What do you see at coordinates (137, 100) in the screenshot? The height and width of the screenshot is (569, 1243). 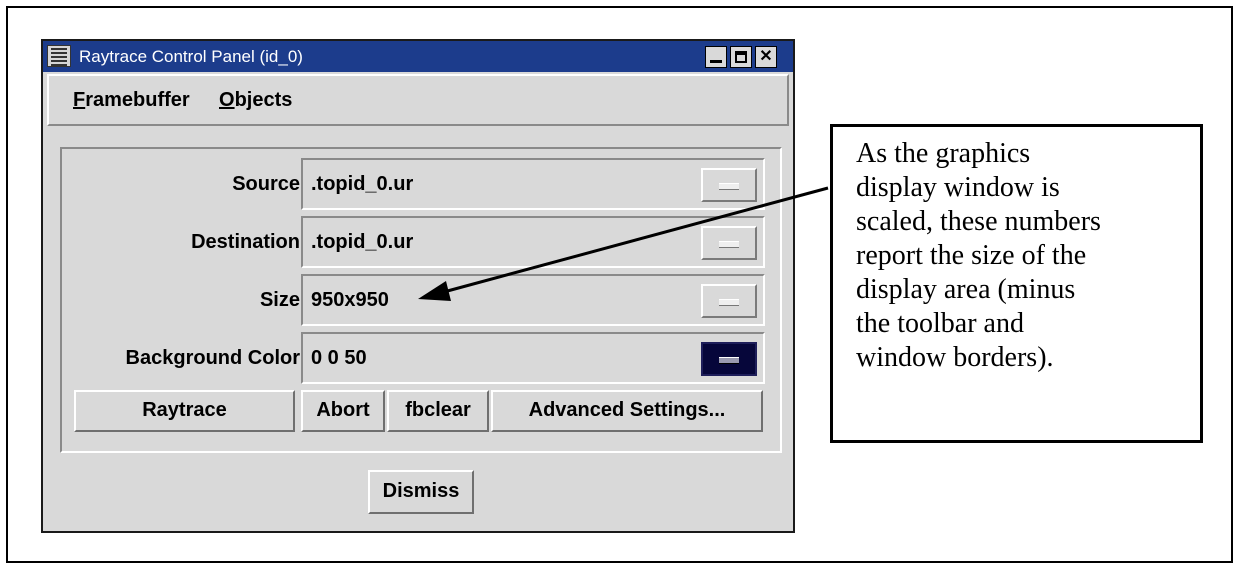 I see `menu-framebuffer-label: ramebuffer` at bounding box center [137, 100].